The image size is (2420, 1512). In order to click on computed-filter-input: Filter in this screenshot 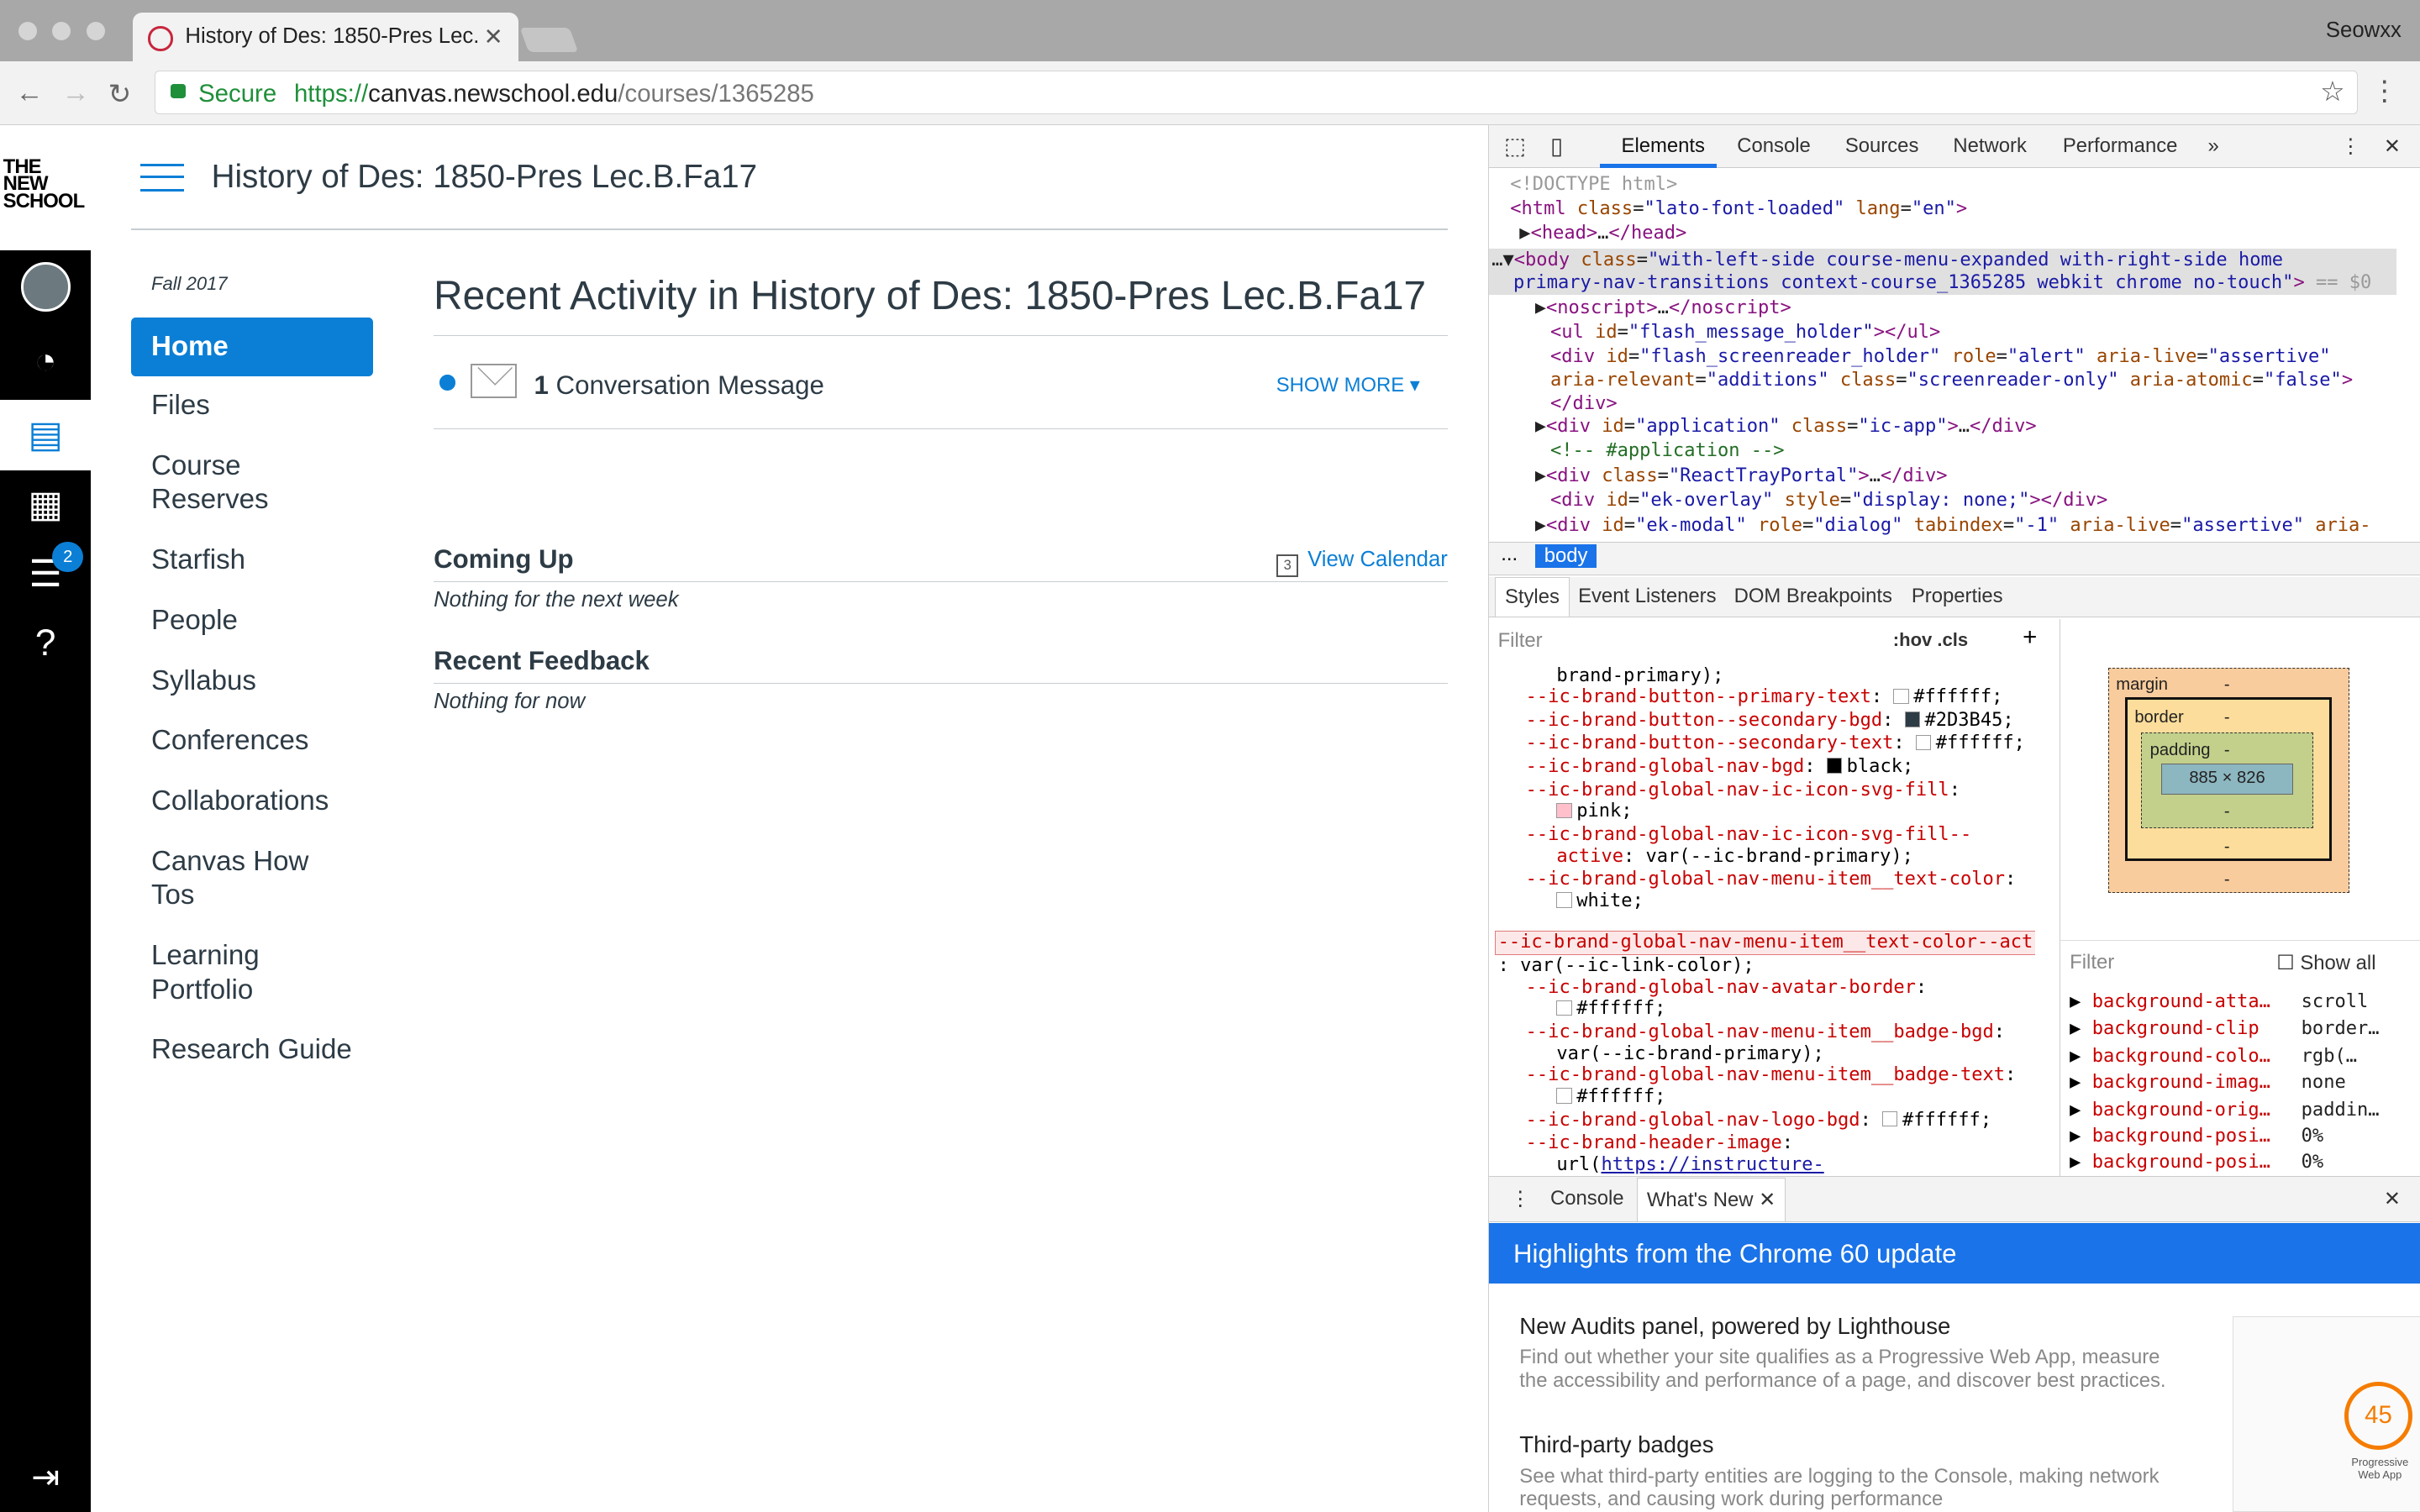, I will do `click(2092, 962)`.